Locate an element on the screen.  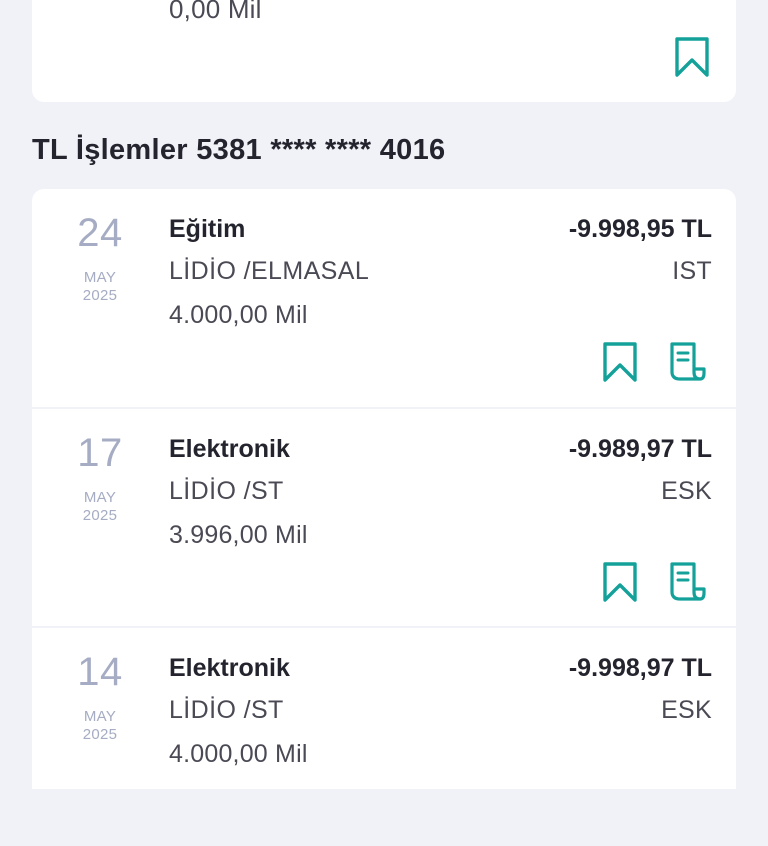
miles-value: 0,00 Mil is located at coordinates (215, 12).